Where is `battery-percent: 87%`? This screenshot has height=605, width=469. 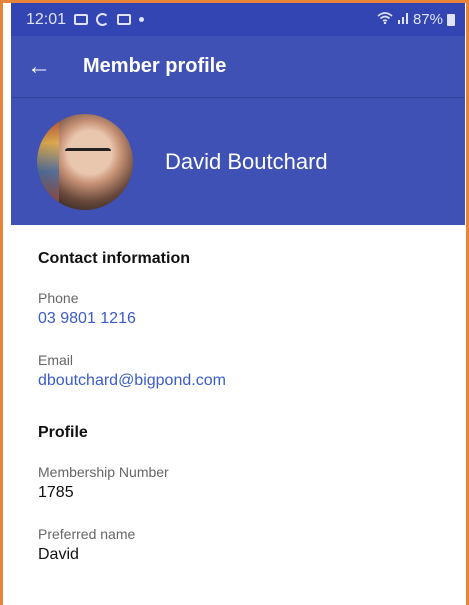 battery-percent: 87% is located at coordinates (427, 19).